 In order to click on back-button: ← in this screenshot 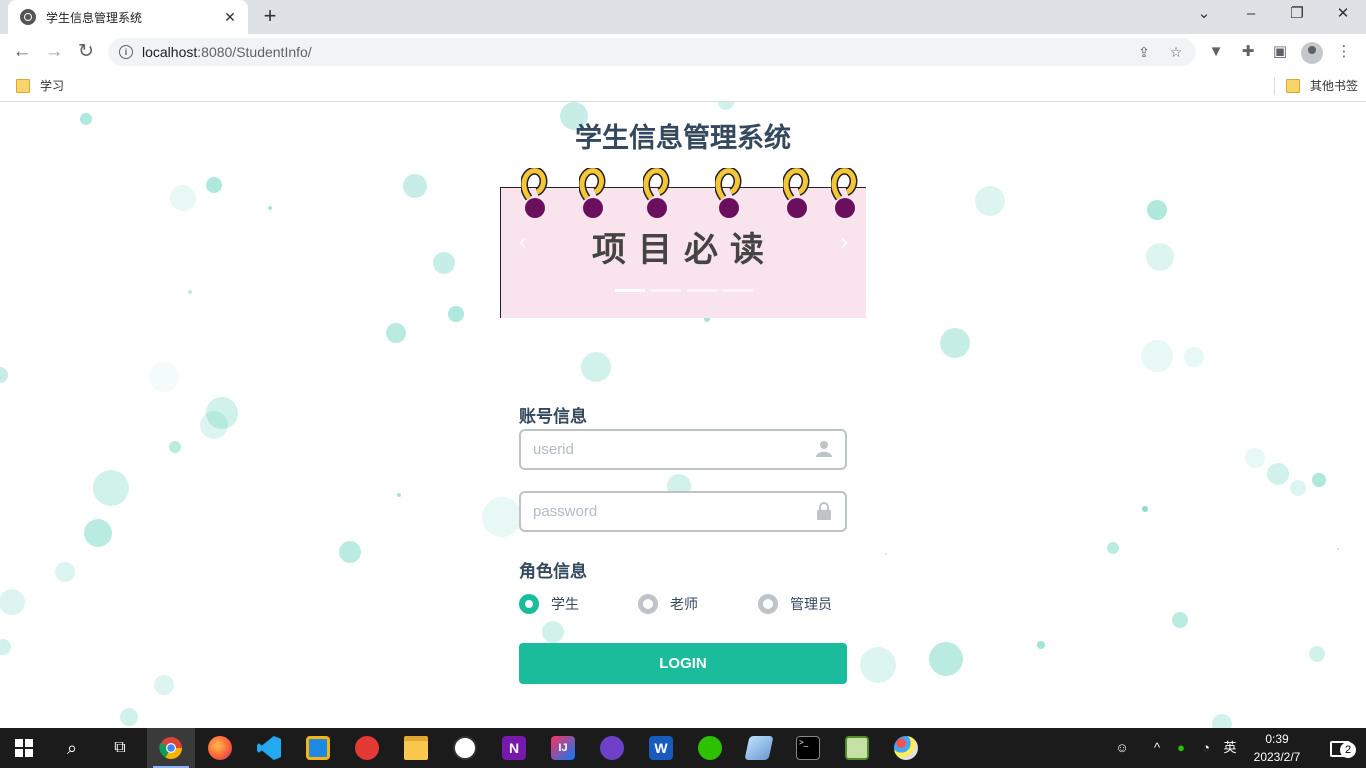, I will do `click(22, 52)`.